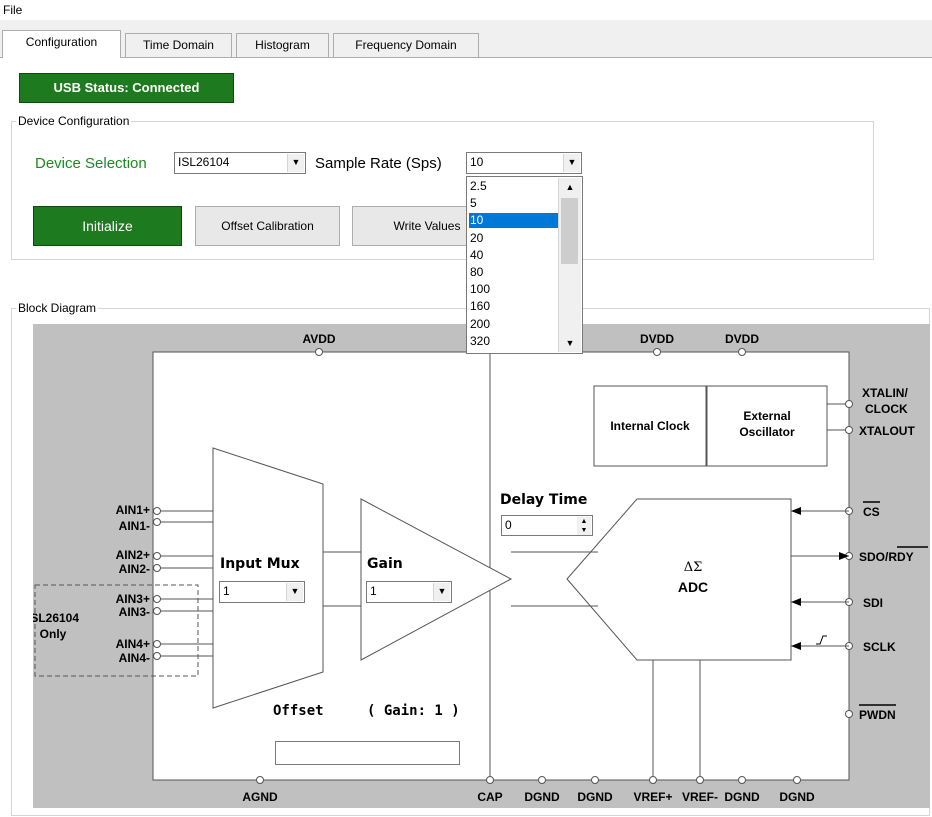 The width and height of the screenshot is (932, 817). I want to click on menu-file: File, so click(12, 10).